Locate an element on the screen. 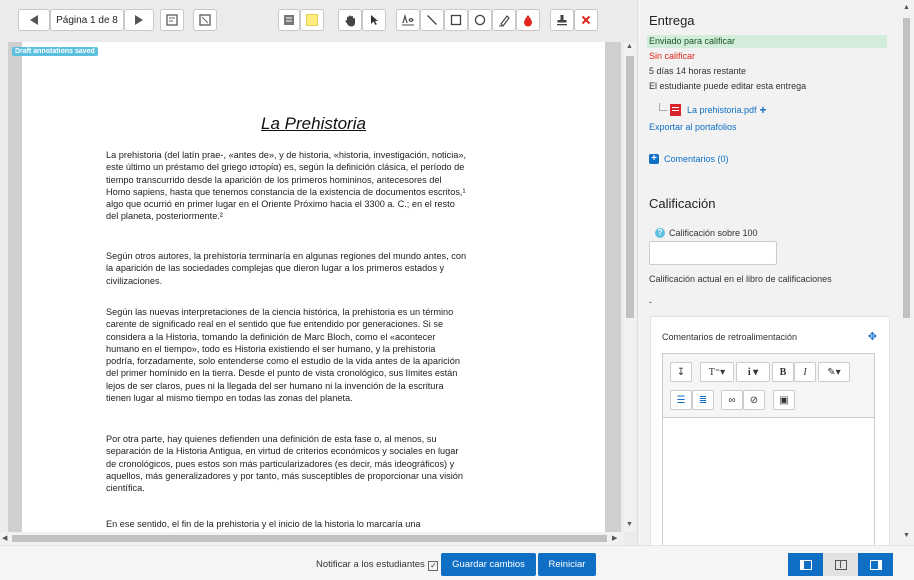 The image size is (914, 580). link-icon: ∞ is located at coordinates (732, 400).